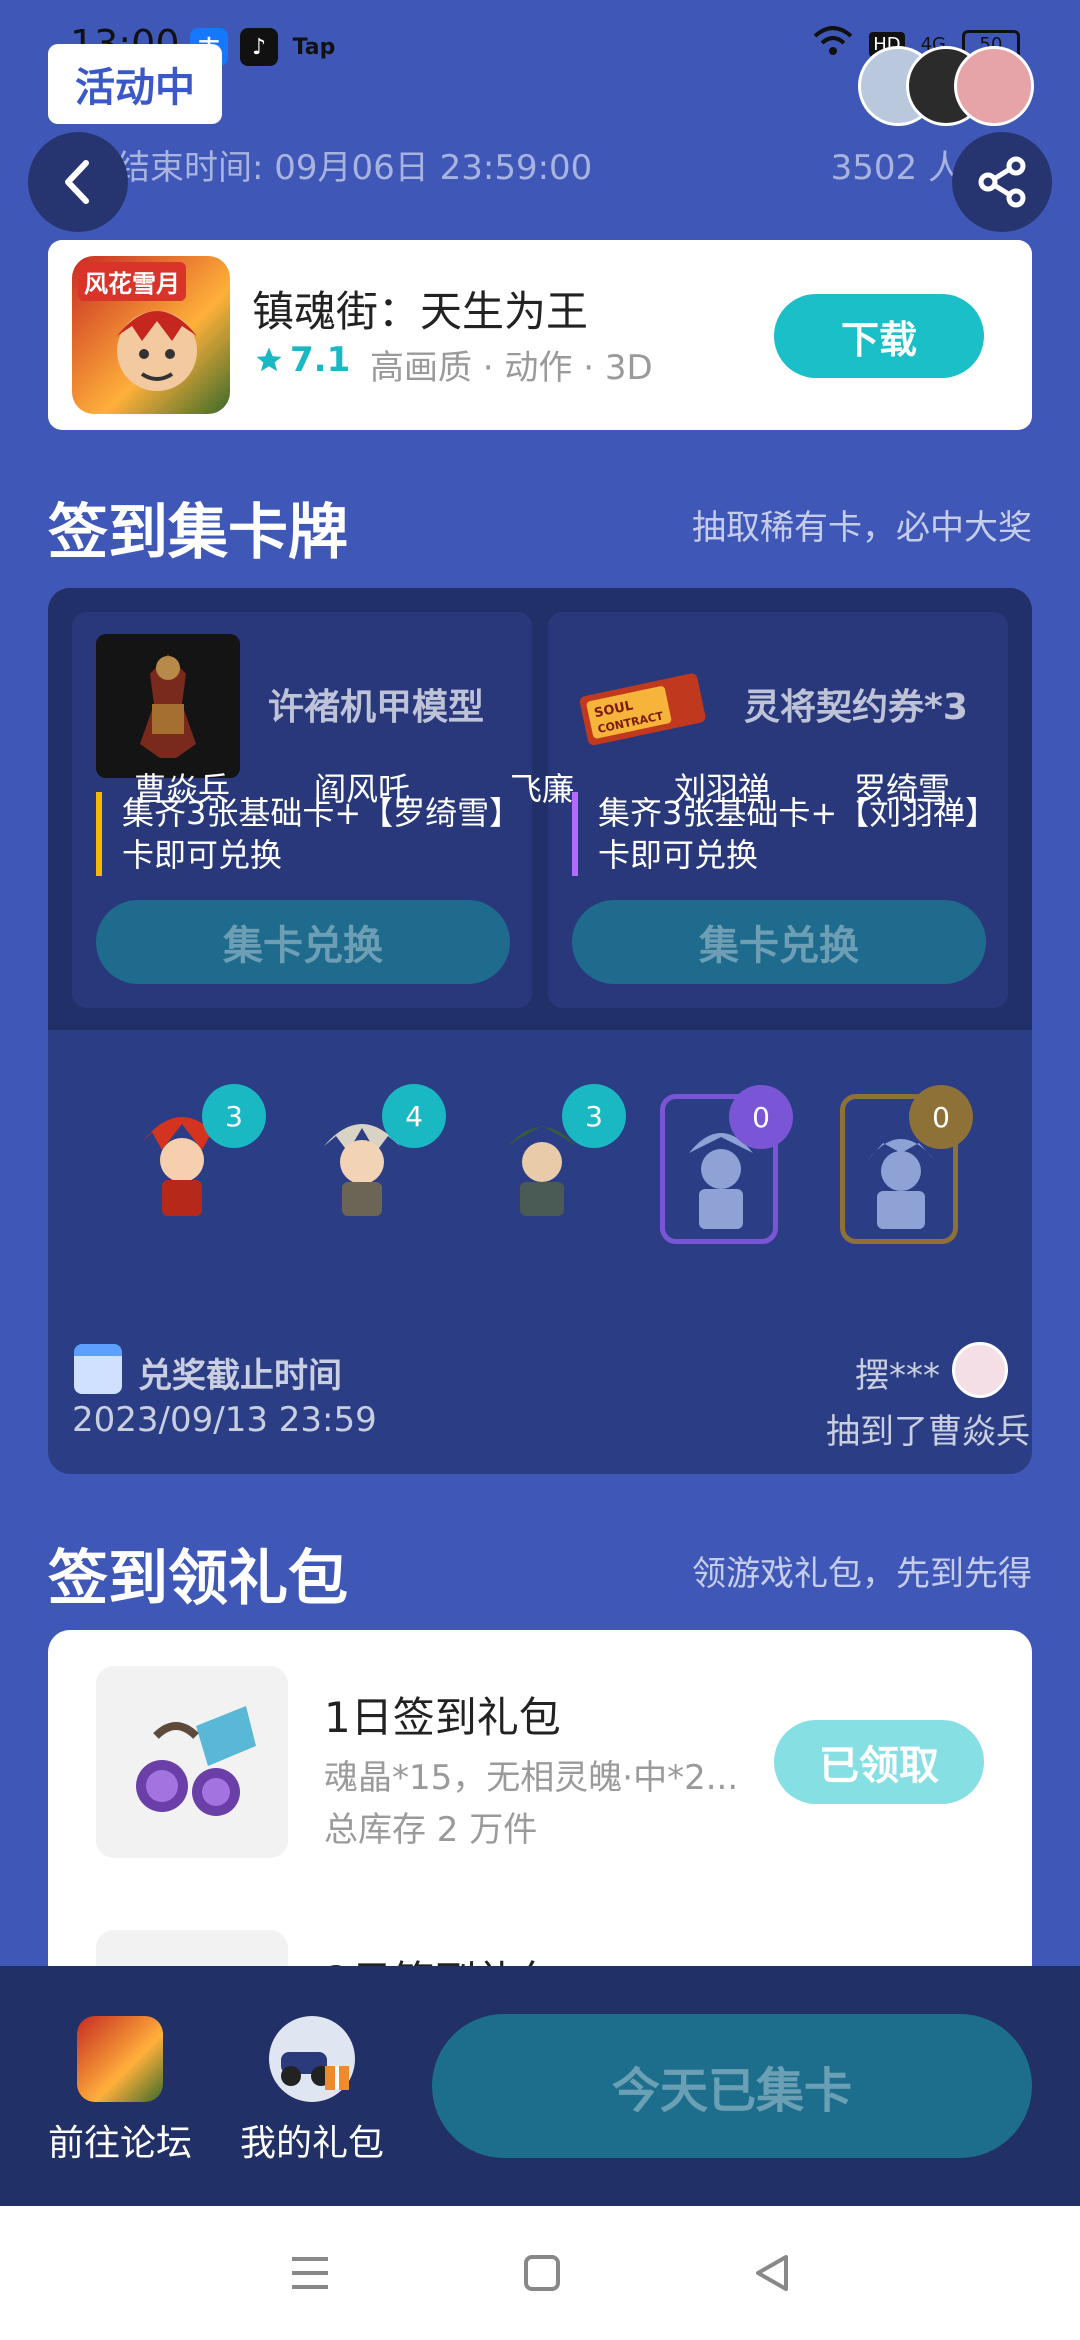 Image resolution: width=1080 pixels, height=2340 pixels. What do you see at coordinates (224, 1420) in the screenshot?
I see `deadline-value: 2023/09/13 23:59` at bounding box center [224, 1420].